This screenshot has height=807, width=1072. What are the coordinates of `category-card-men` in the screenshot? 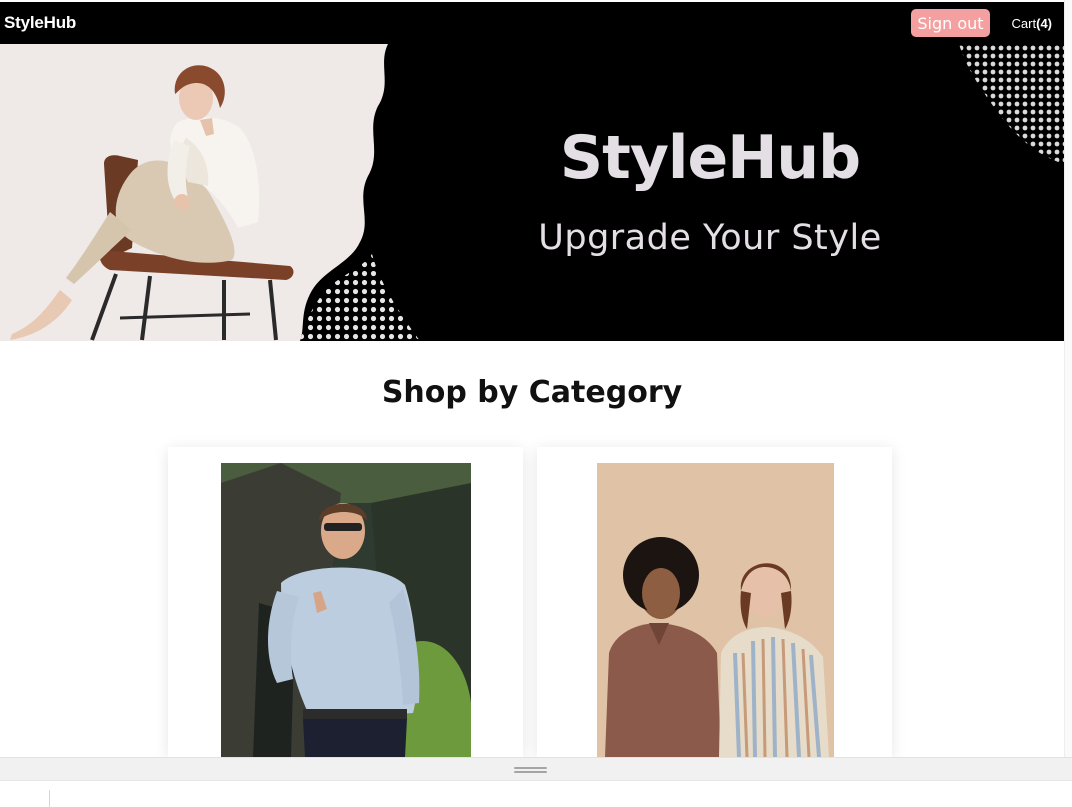 It's located at (345, 602).